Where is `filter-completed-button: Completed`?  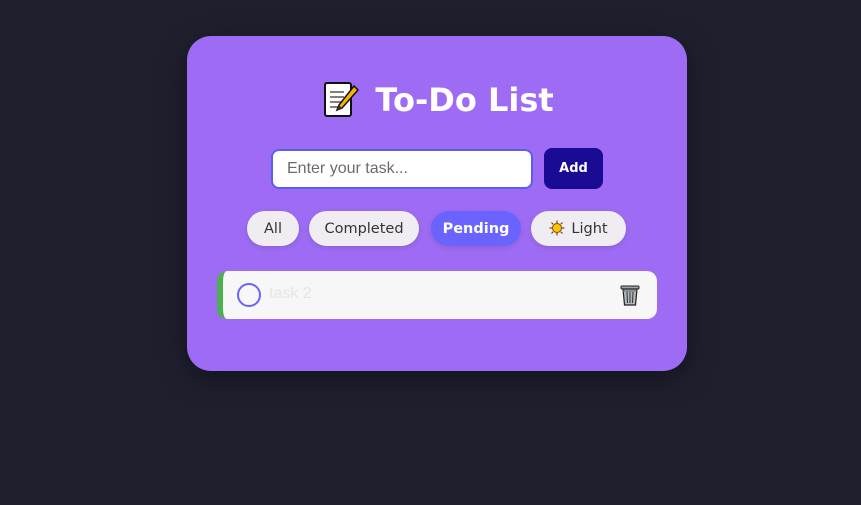
filter-completed-button: Completed is located at coordinates (364, 228).